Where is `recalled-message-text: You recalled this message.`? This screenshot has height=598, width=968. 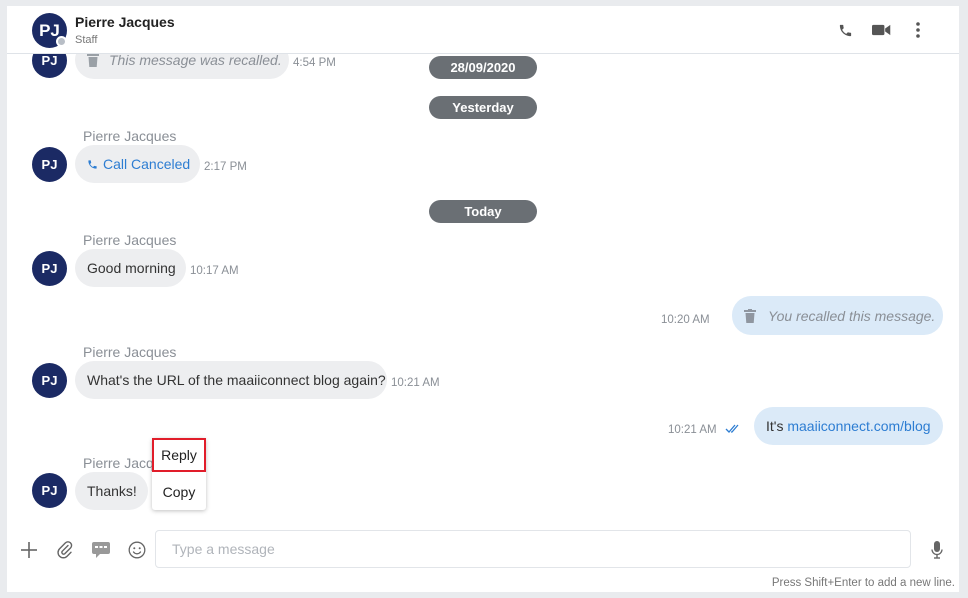 recalled-message-text: You recalled this message. is located at coordinates (852, 315).